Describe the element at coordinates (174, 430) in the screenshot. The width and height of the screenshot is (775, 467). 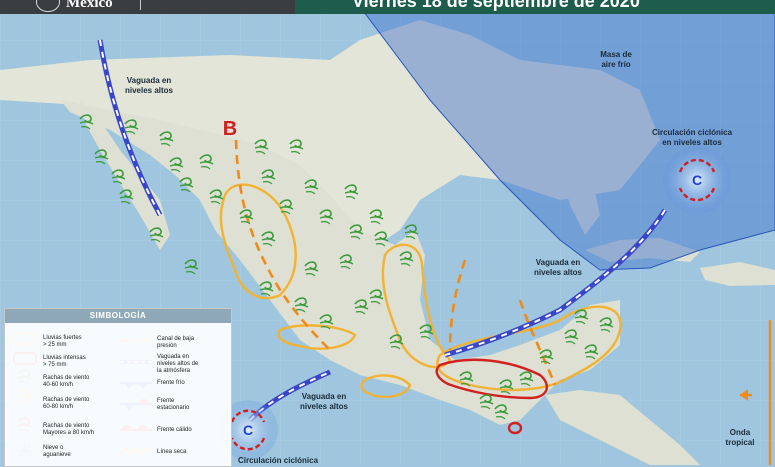
I see `legend-item-warm-front: Frente cálido` at that location.